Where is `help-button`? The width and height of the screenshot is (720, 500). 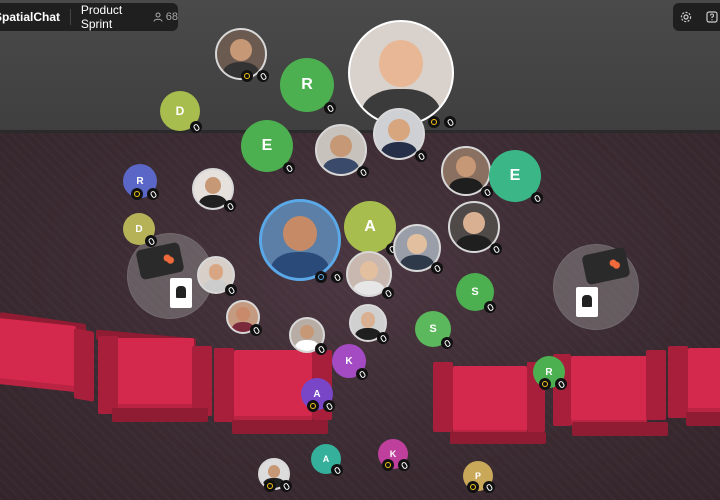 help-button is located at coordinates (709, 17).